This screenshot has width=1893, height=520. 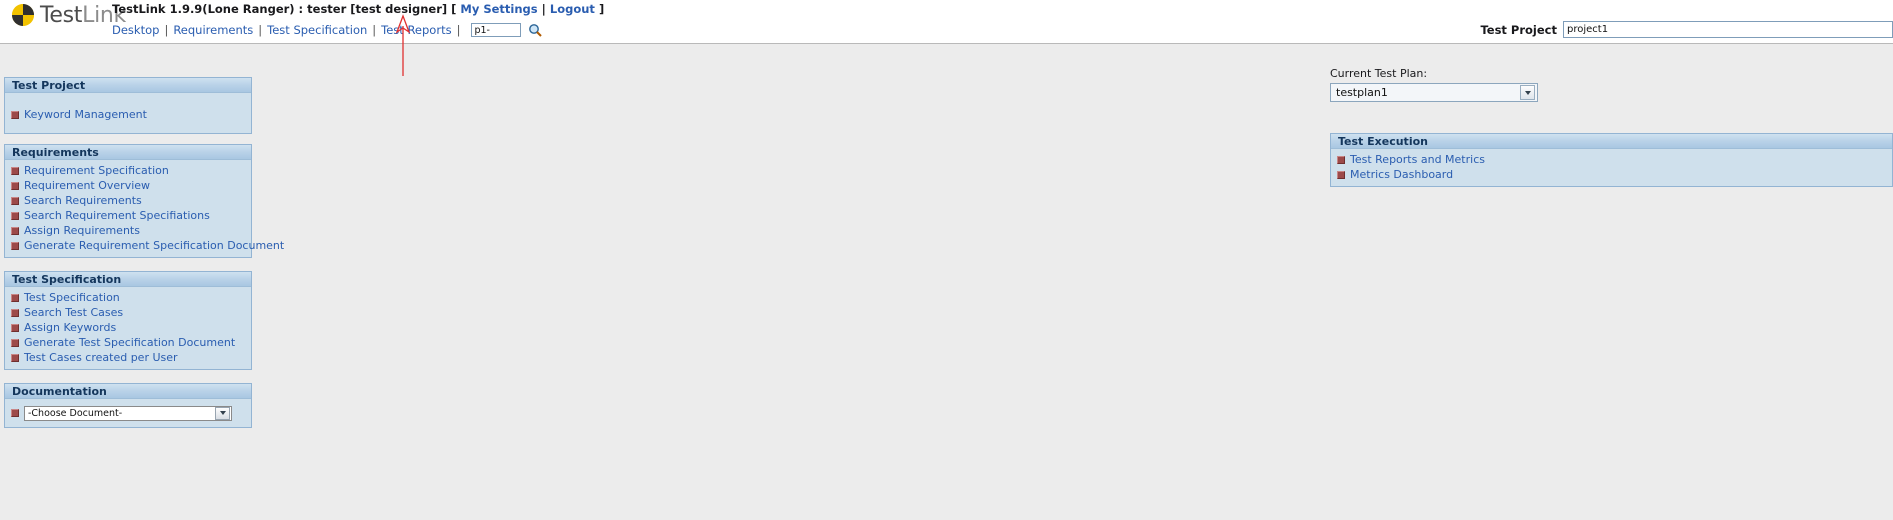 What do you see at coordinates (23, 15) in the screenshot?
I see `testlink-logo-icon` at bounding box center [23, 15].